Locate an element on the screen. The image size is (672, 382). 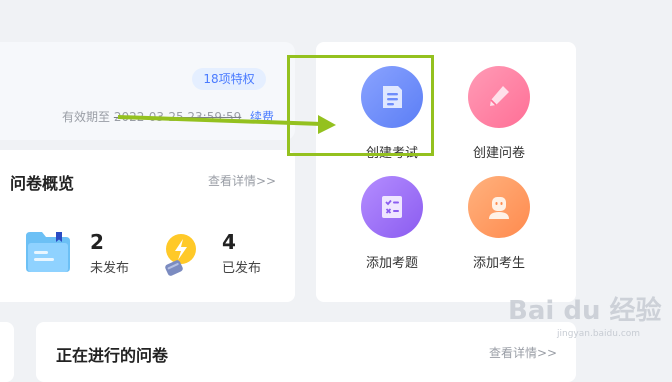
watermark: Bai du 经验 is located at coordinates (585, 311).